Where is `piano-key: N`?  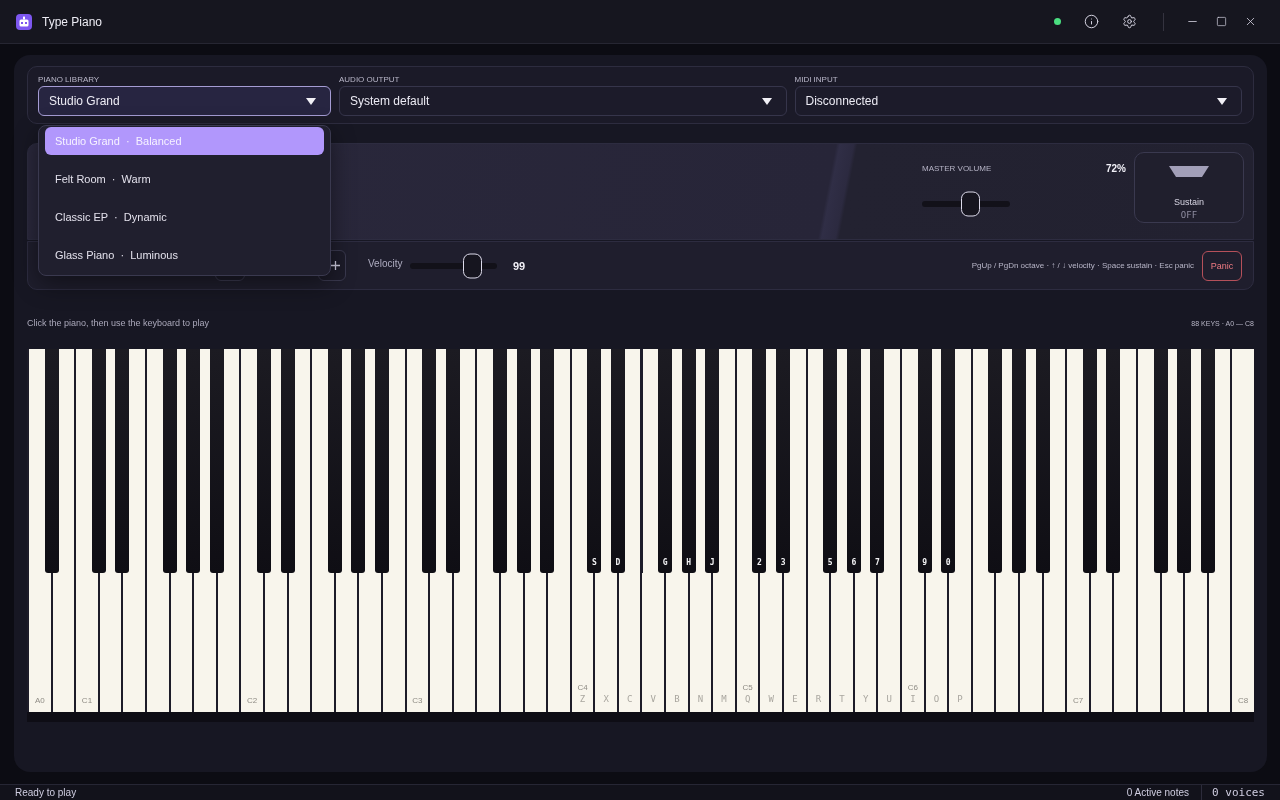 piano-key: N is located at coordinates (699, 642).